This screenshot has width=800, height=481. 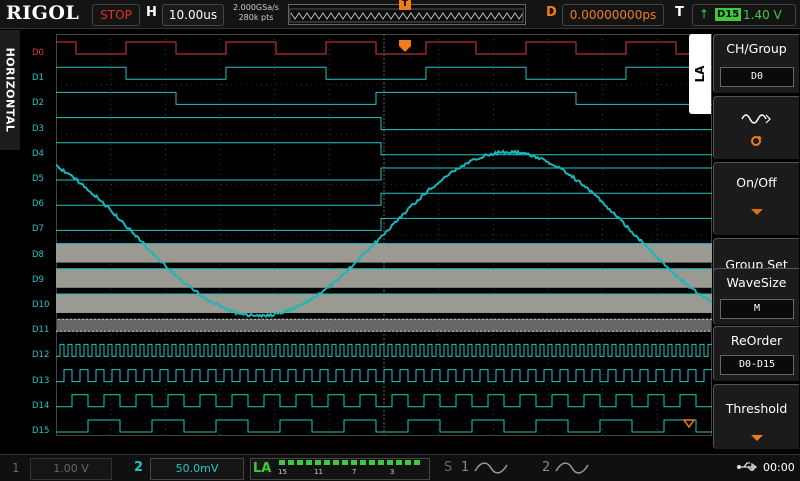 What do you see at coordinates (262, 468) in the screenshot?
I see `la-badge: LA` at bounding box center [262, 468].